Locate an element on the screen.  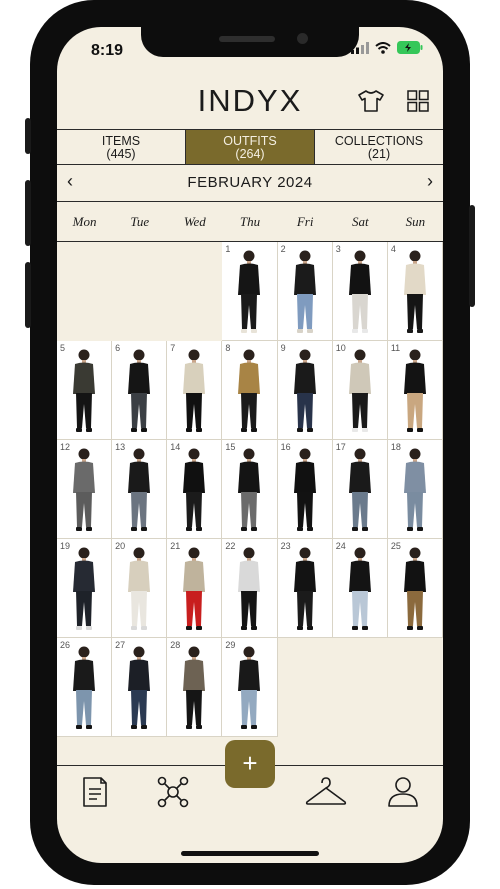
calendar-day-4: 4 is located at coordinates (415, 291).